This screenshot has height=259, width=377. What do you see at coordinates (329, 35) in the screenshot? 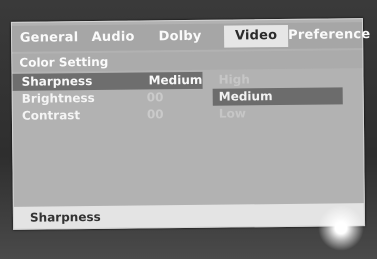
I see `tab-preference: Preference` at bounding box center [329, 35].